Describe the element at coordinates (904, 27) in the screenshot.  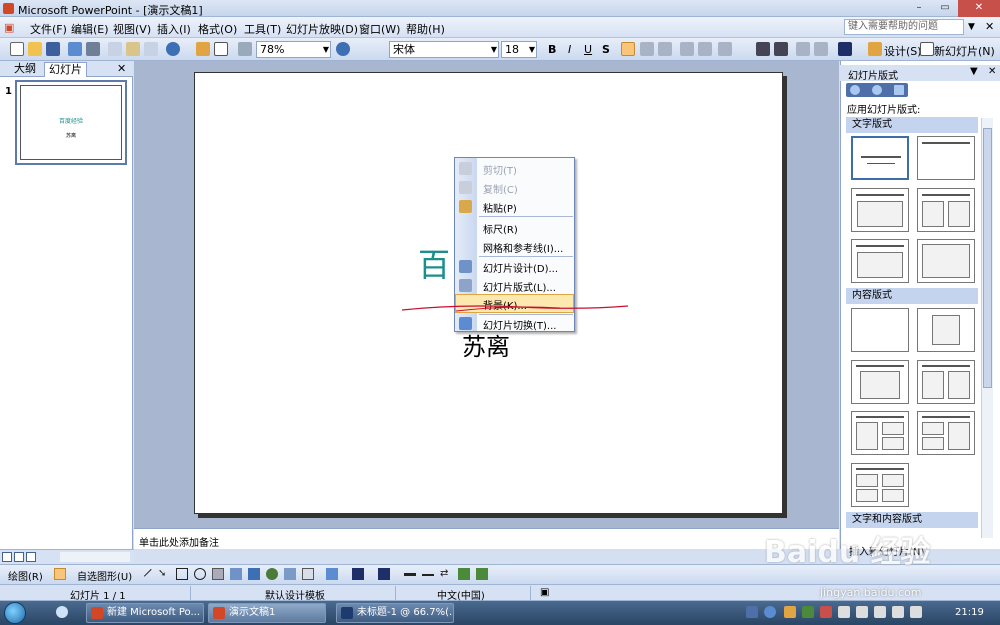
I see `help-search-input: 键入需要帮助的问题` at that location.